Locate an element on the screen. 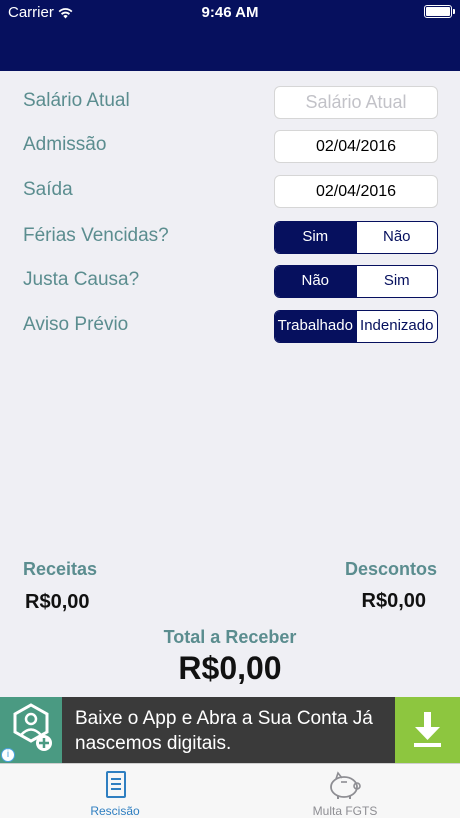 The width and height of the screenshot is (460, 818). descontos-value: R$0,00 is located at coordinates (394, 601).